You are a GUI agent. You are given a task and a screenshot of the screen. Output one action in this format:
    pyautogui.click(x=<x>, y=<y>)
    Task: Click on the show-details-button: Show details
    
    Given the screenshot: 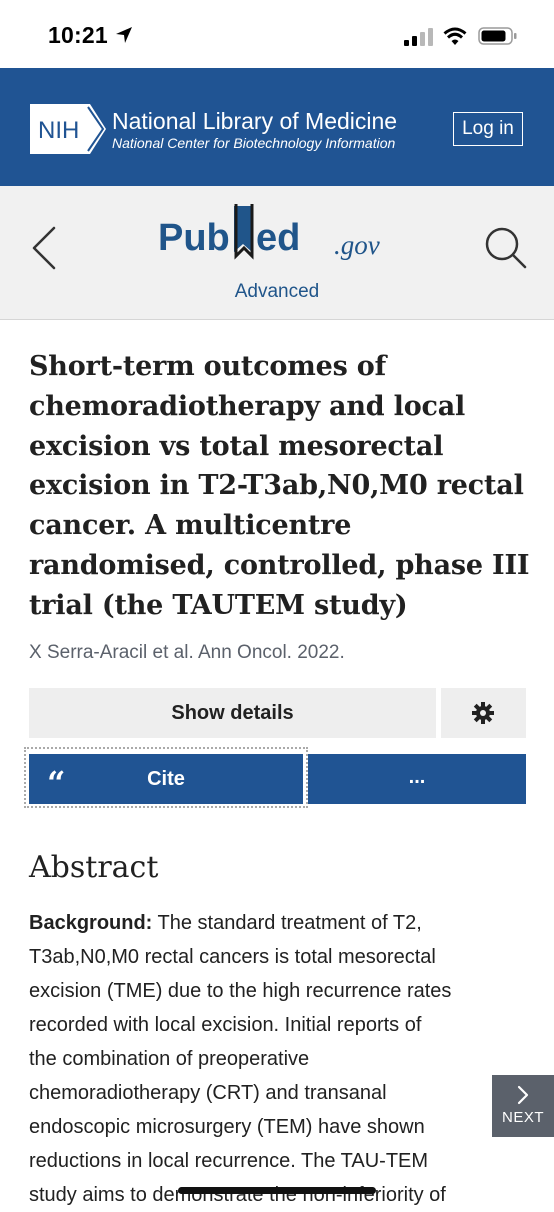 What is the action you would take?
    pyautogui.click(x=232, y=713)
    